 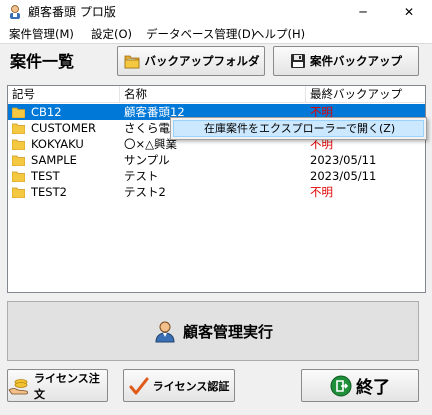 I want to click on backup-case-button: 案件バックアップ, so click(x=346, y=61).